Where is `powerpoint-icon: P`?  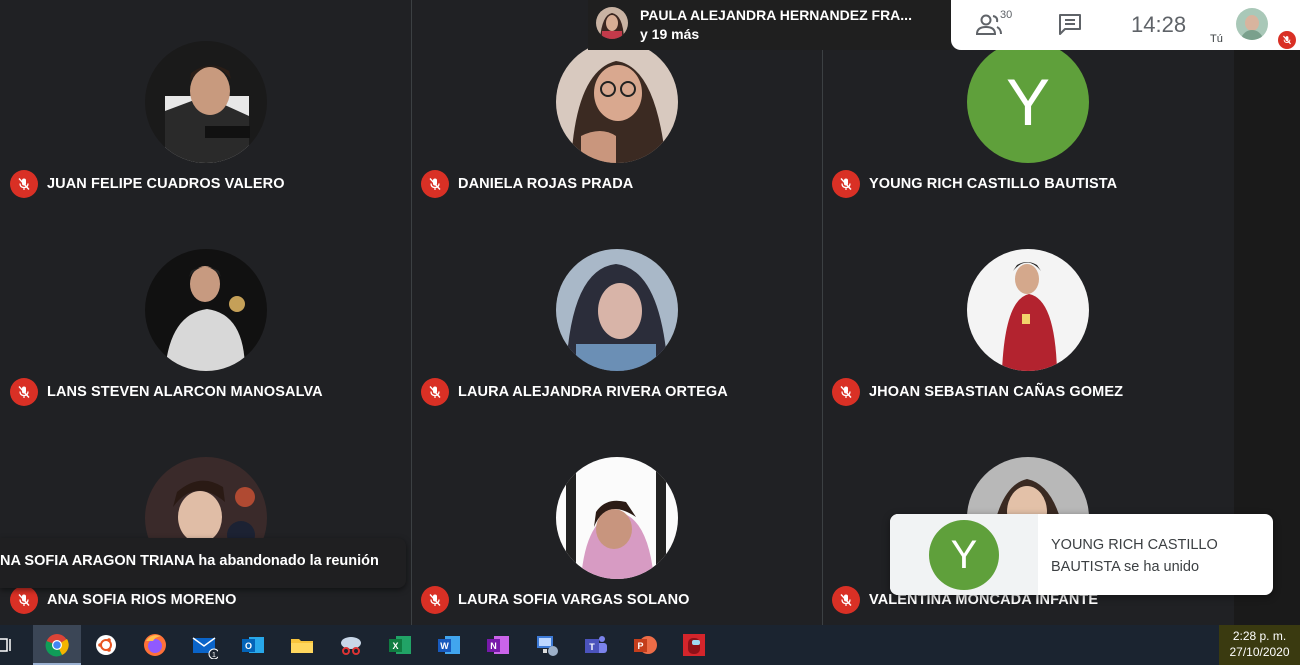
powerpoint-icon: P is located at coordinates (645, 645).